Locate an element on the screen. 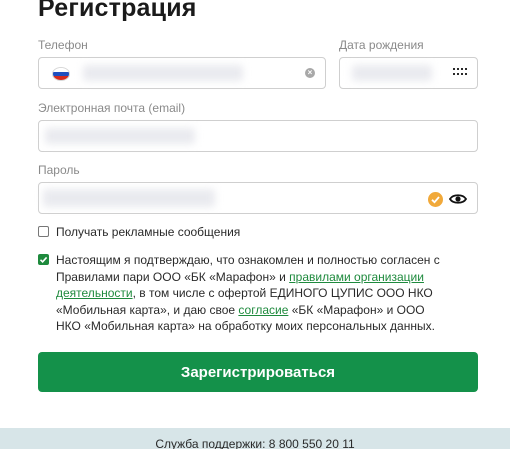 The width and height of the screenshot is (510, 449). ads-checkbox is located at coordinates (43, 231).